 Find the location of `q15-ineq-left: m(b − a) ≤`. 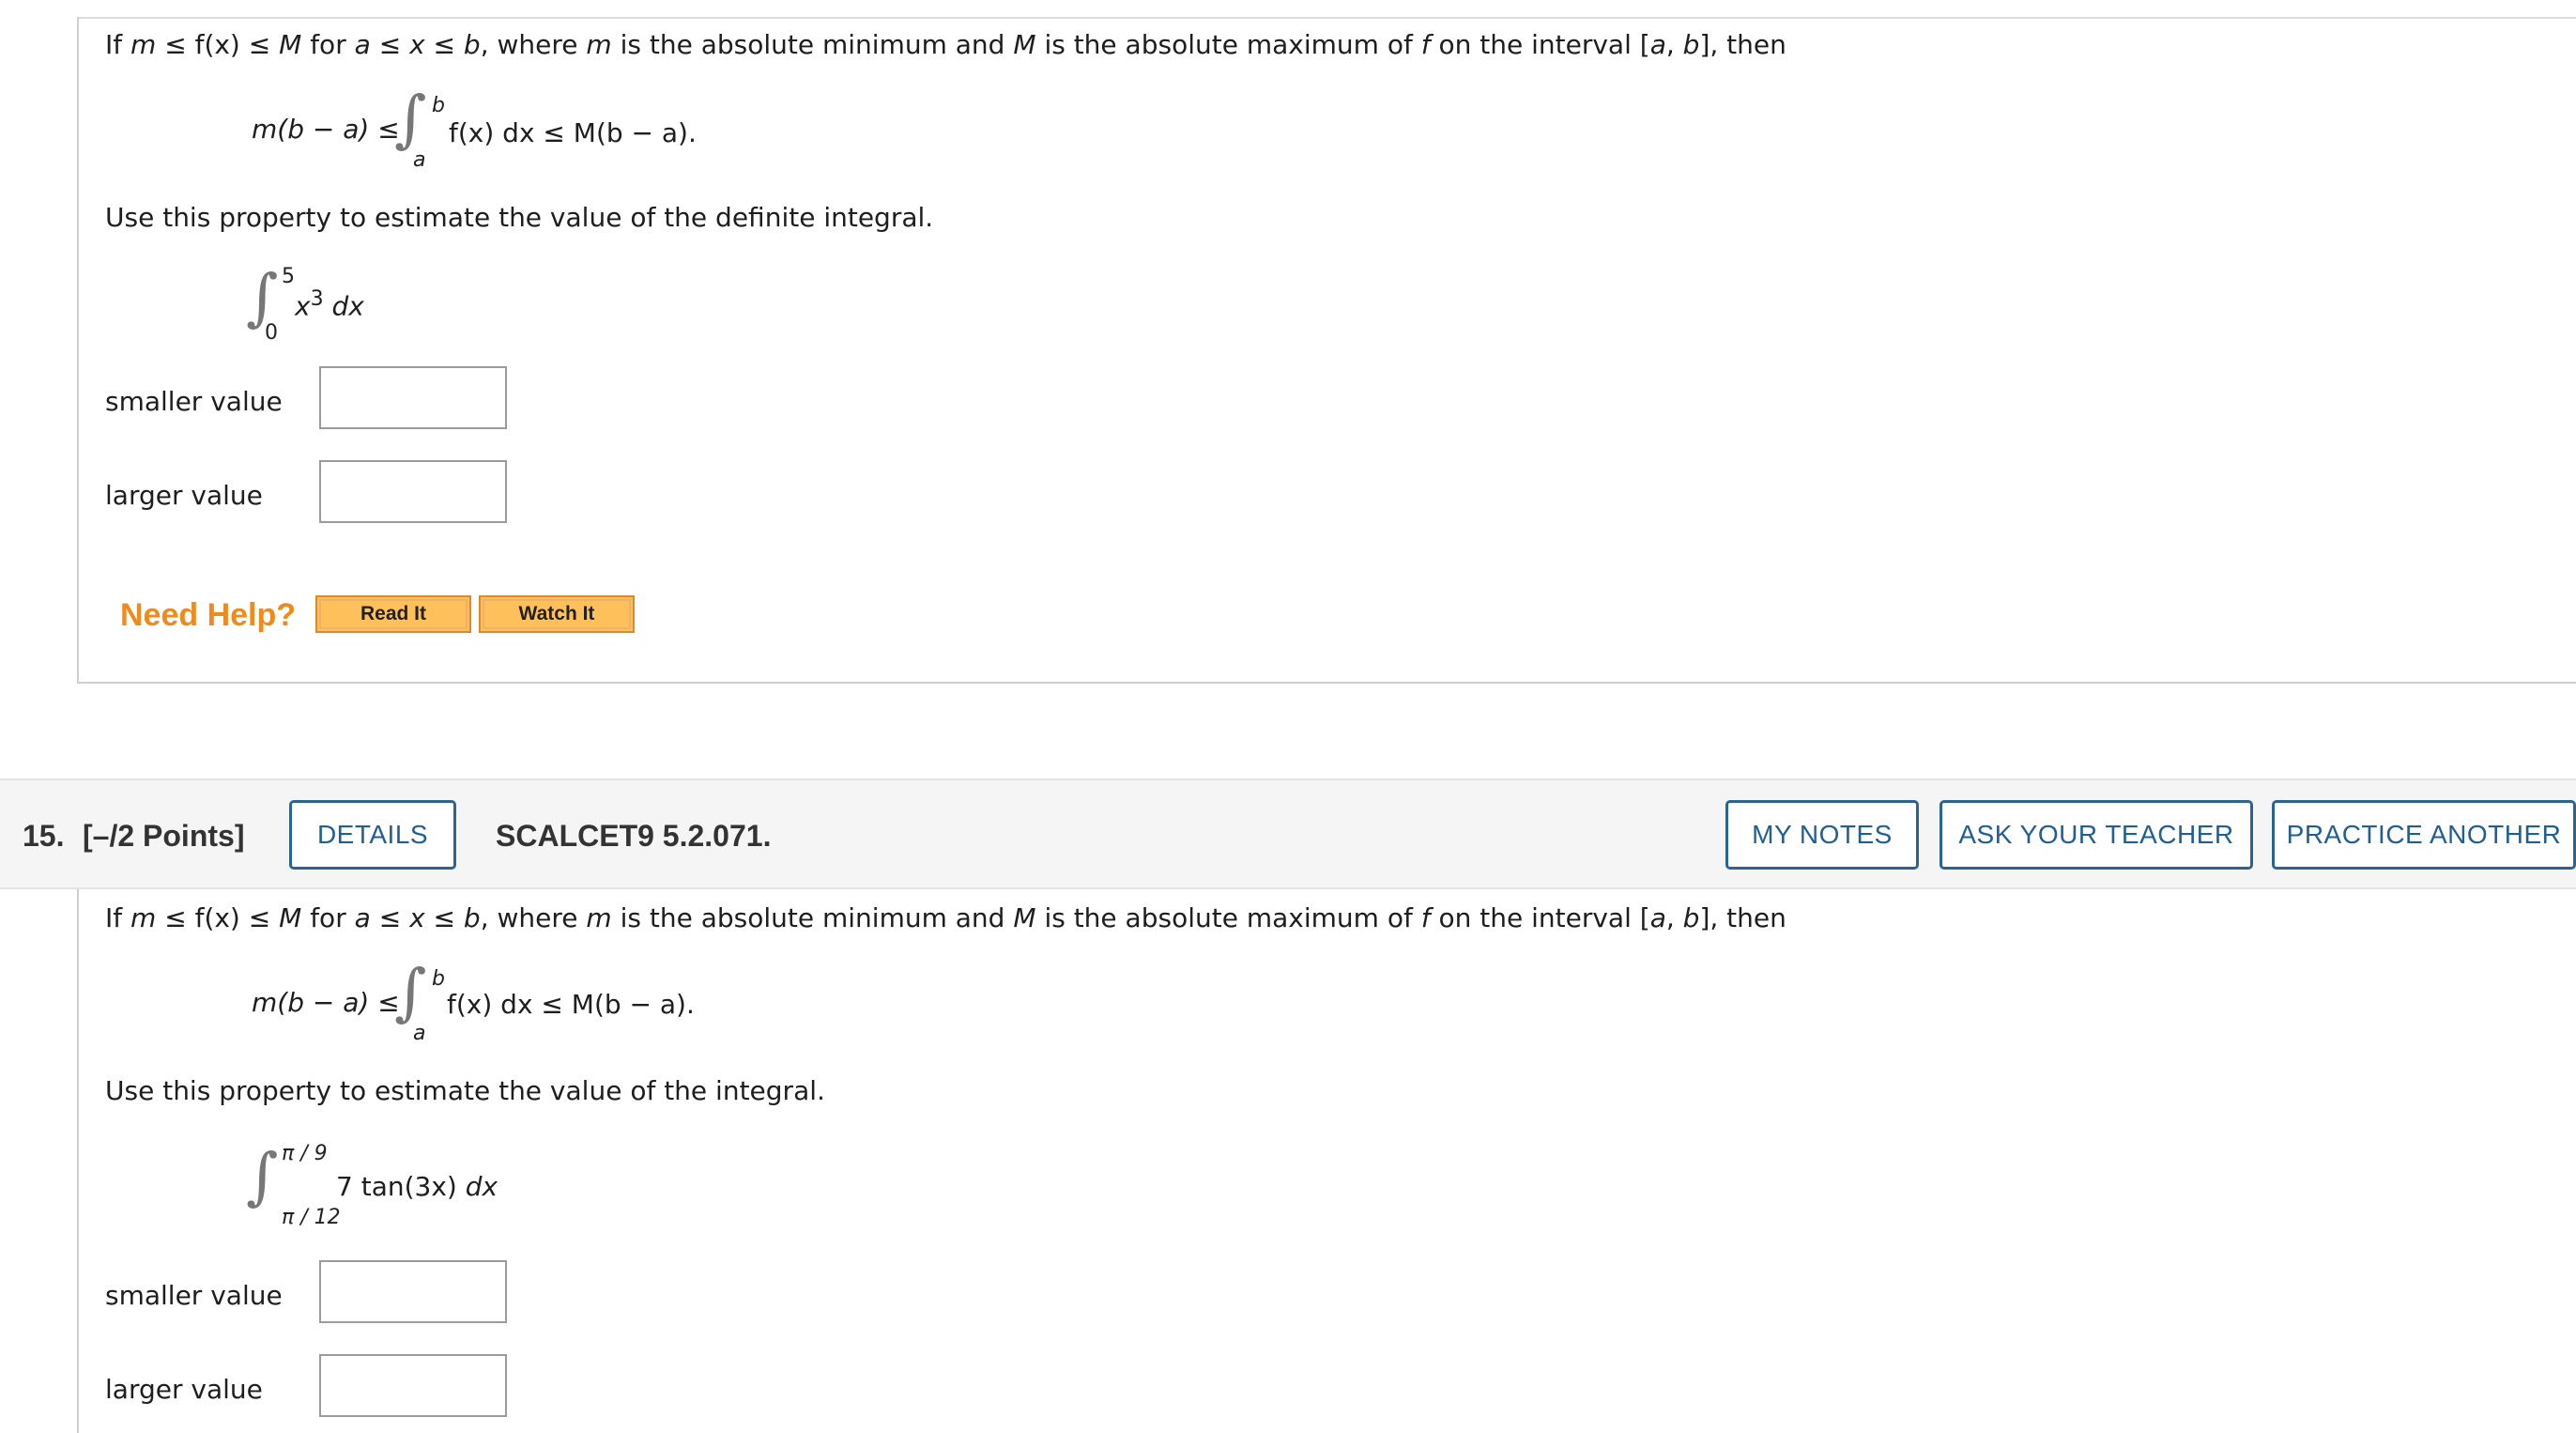

q15-ineq-left: m(b − a) ≤ is located at coordinates (326, 1003).